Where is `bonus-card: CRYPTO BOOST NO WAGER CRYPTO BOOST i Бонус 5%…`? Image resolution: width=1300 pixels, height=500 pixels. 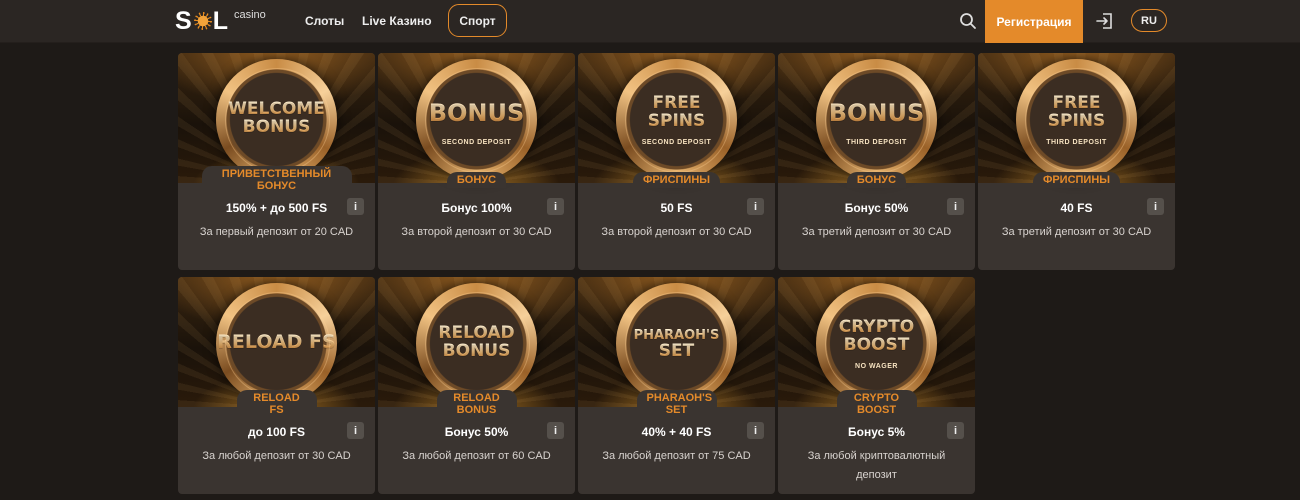 bonus-card: CRYPTO BOOST NO WAGER CRYPTO BOOST i Бонус 5%… is located at coordinates (876, 385).